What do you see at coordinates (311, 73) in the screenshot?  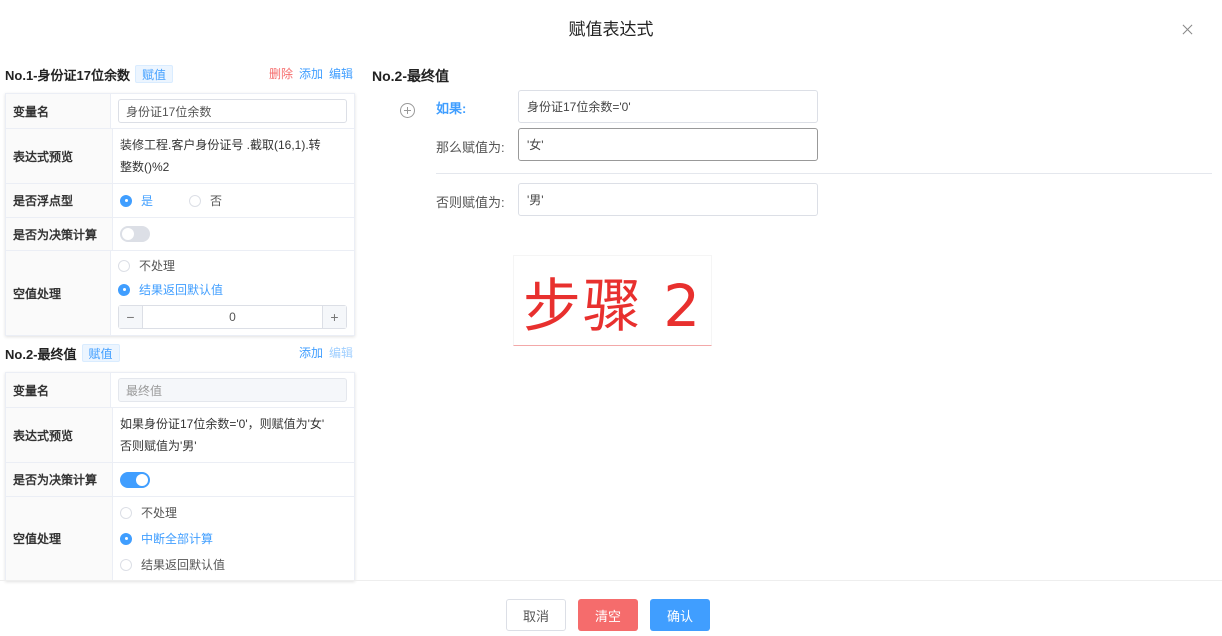 I see `section1-add-link: 添加` at bounding box center [311, 73].